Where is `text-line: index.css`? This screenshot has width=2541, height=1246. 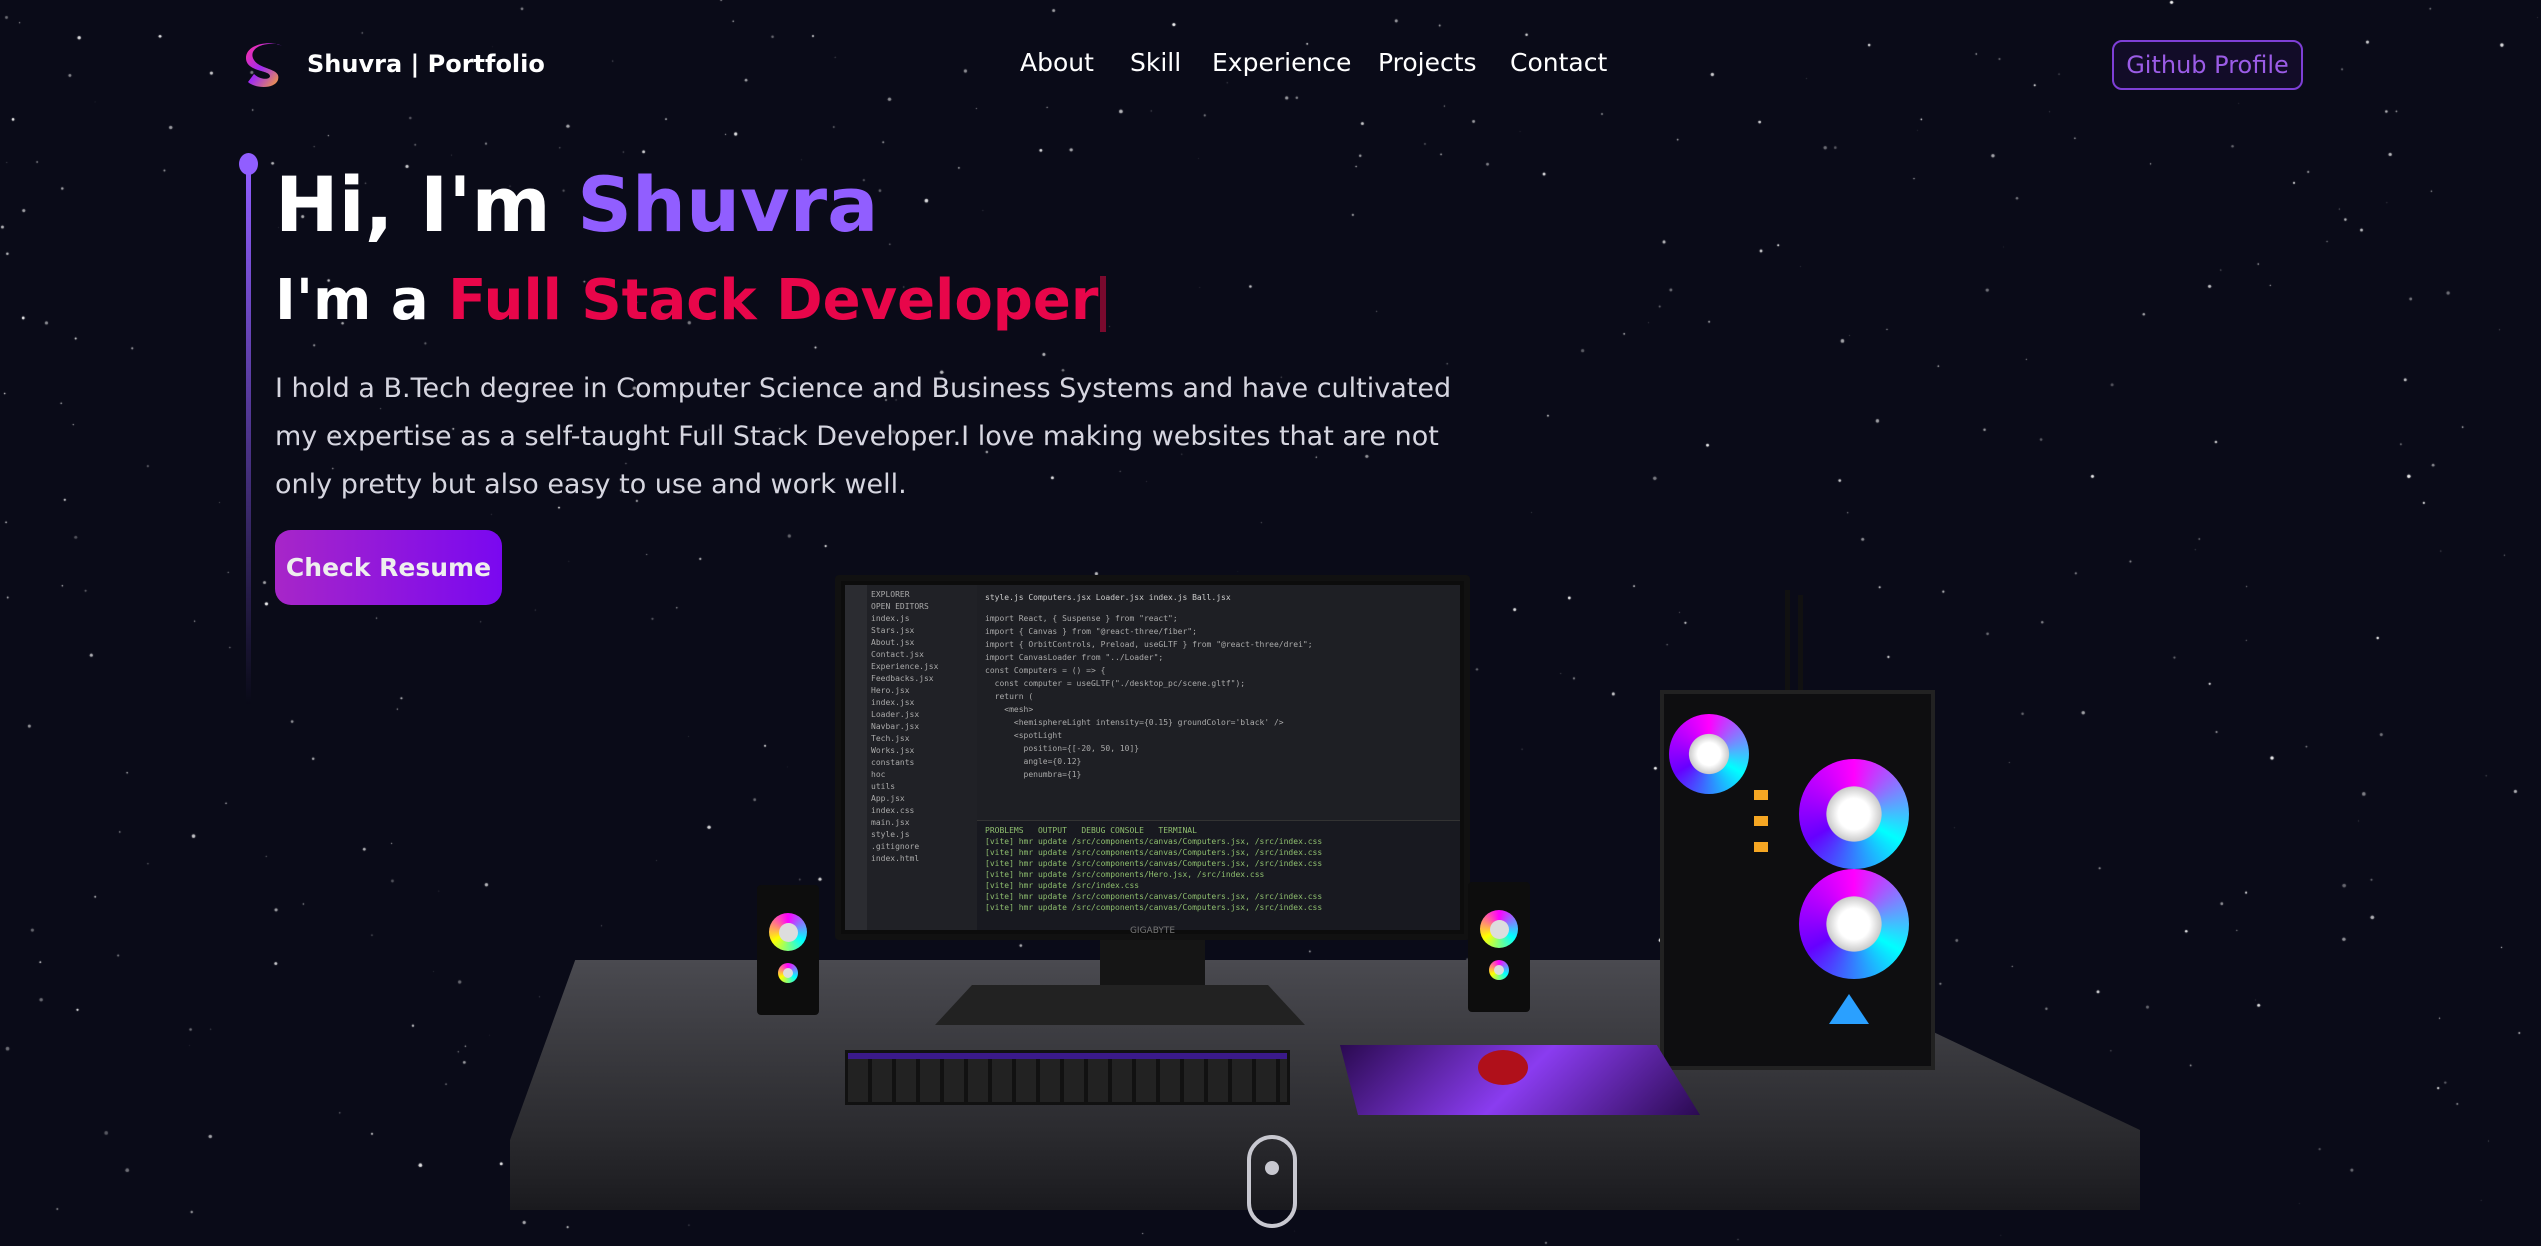 text-line: index.css is located at coordinates (893, 810).